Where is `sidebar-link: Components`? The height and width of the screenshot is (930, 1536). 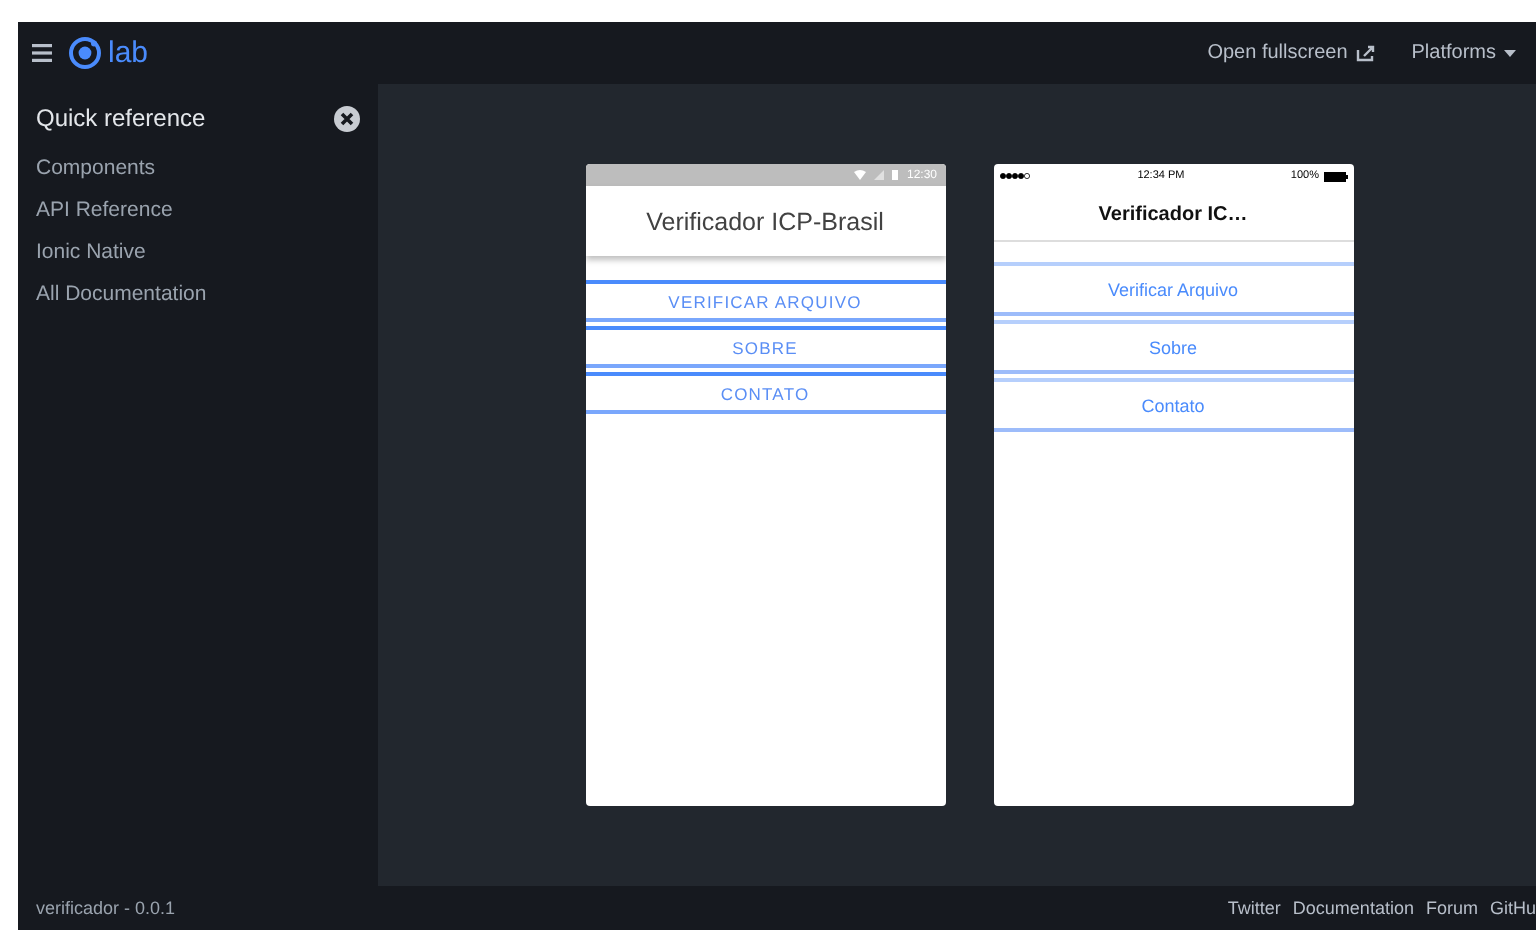
sidebar-link: Components is located at coordinates (198, 169).